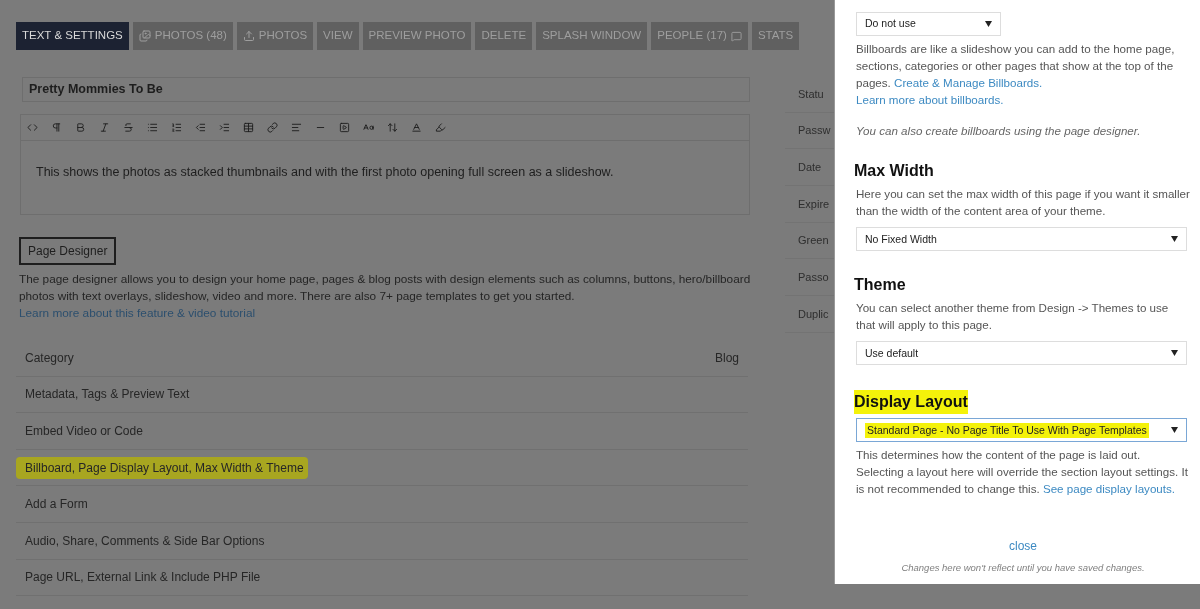 The image size is (1200, 609). What do you see at coordinates (726, 358) in the screenshot?
I see `category-value: Blog` at bounding box center [726, 358].